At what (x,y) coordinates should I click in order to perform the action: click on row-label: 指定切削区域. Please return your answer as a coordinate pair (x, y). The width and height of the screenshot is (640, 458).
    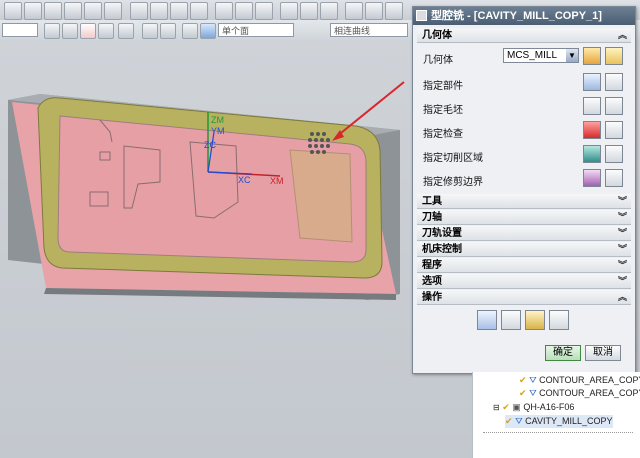
    Looking at the image, I should click on (453, 158).